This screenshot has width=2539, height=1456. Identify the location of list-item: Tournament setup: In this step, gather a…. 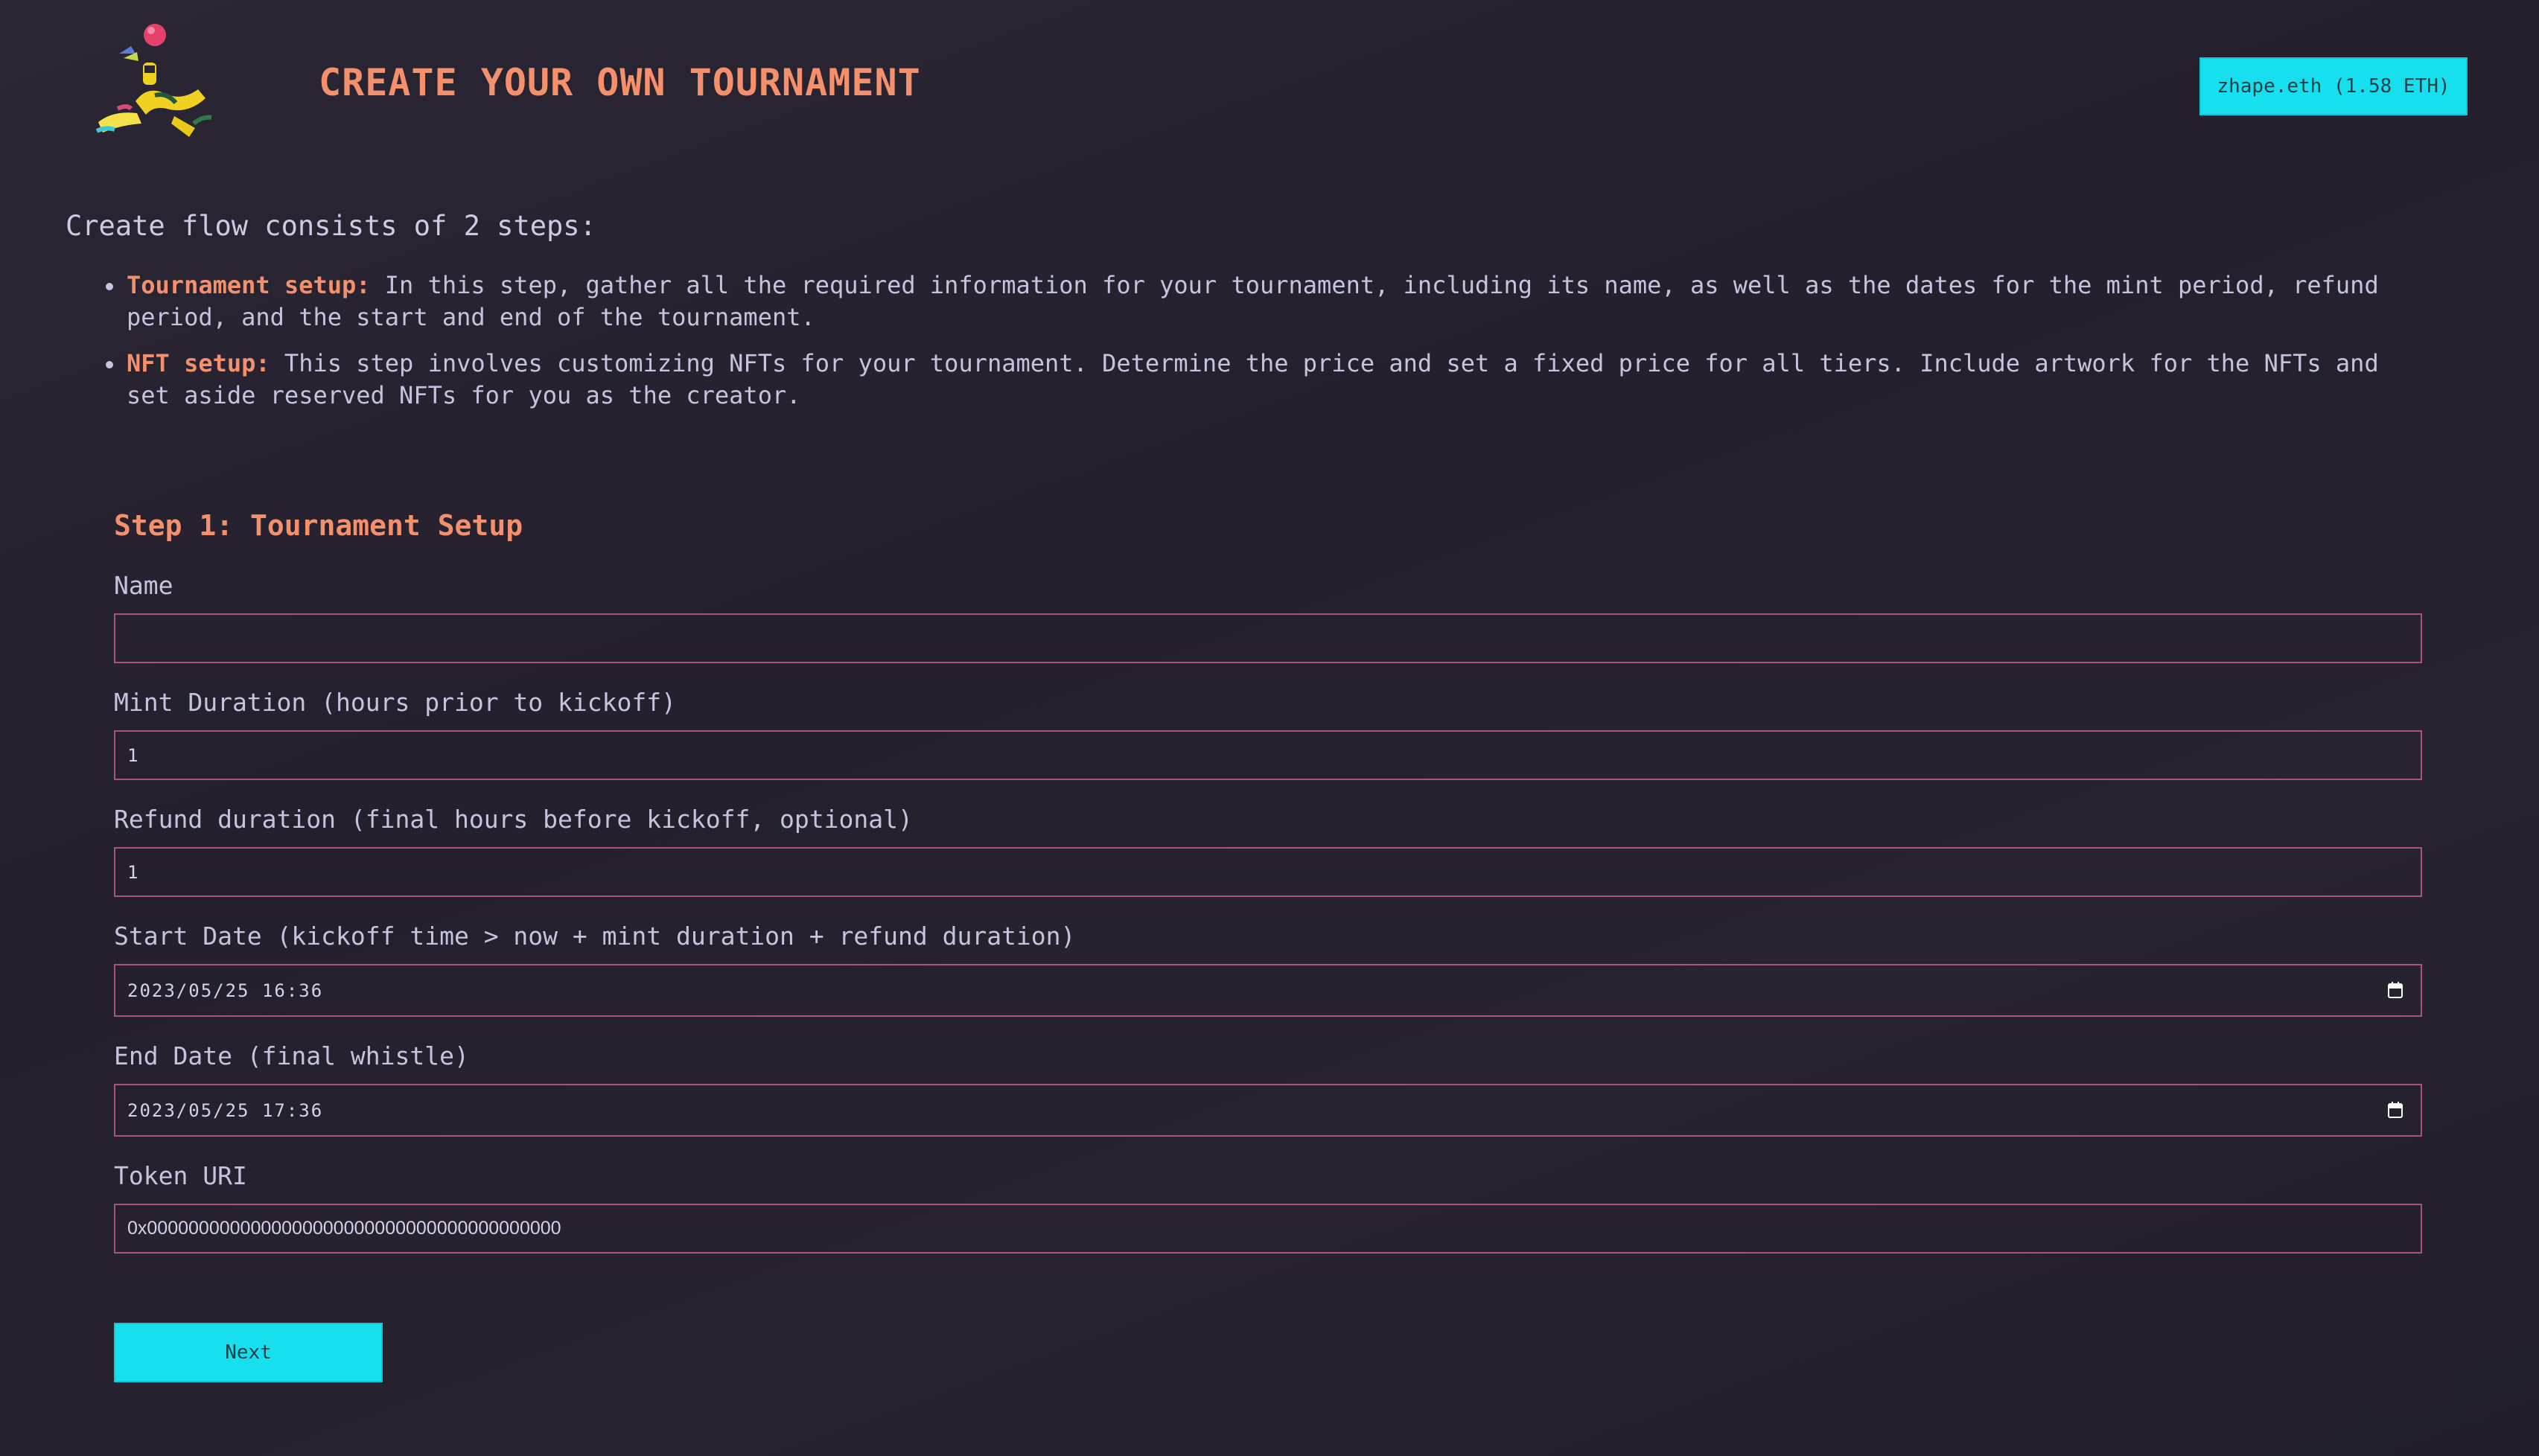
(1270, 301).